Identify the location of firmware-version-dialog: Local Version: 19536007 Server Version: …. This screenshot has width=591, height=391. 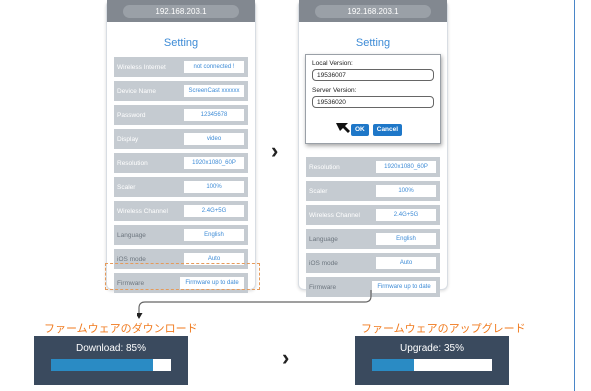
(373, 99).